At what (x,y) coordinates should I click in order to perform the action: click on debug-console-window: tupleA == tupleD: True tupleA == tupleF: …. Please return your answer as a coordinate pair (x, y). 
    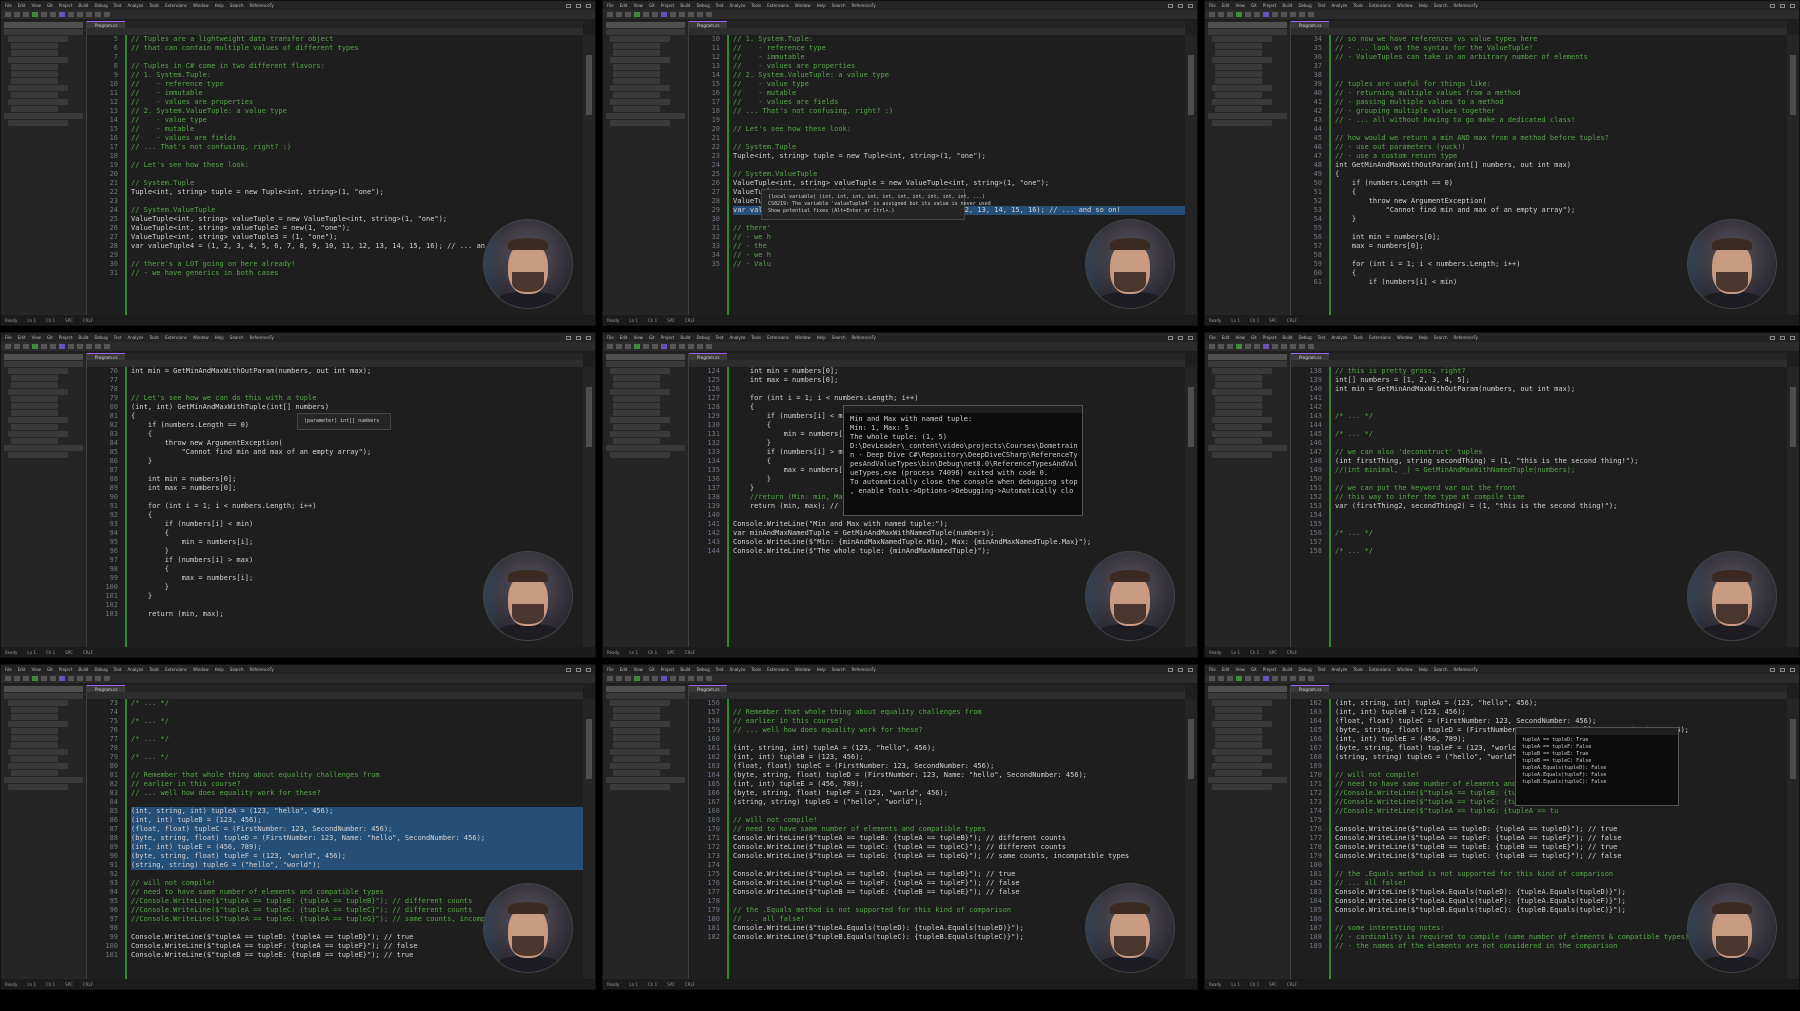
    Looking at the image, I should click on (1597, 766).